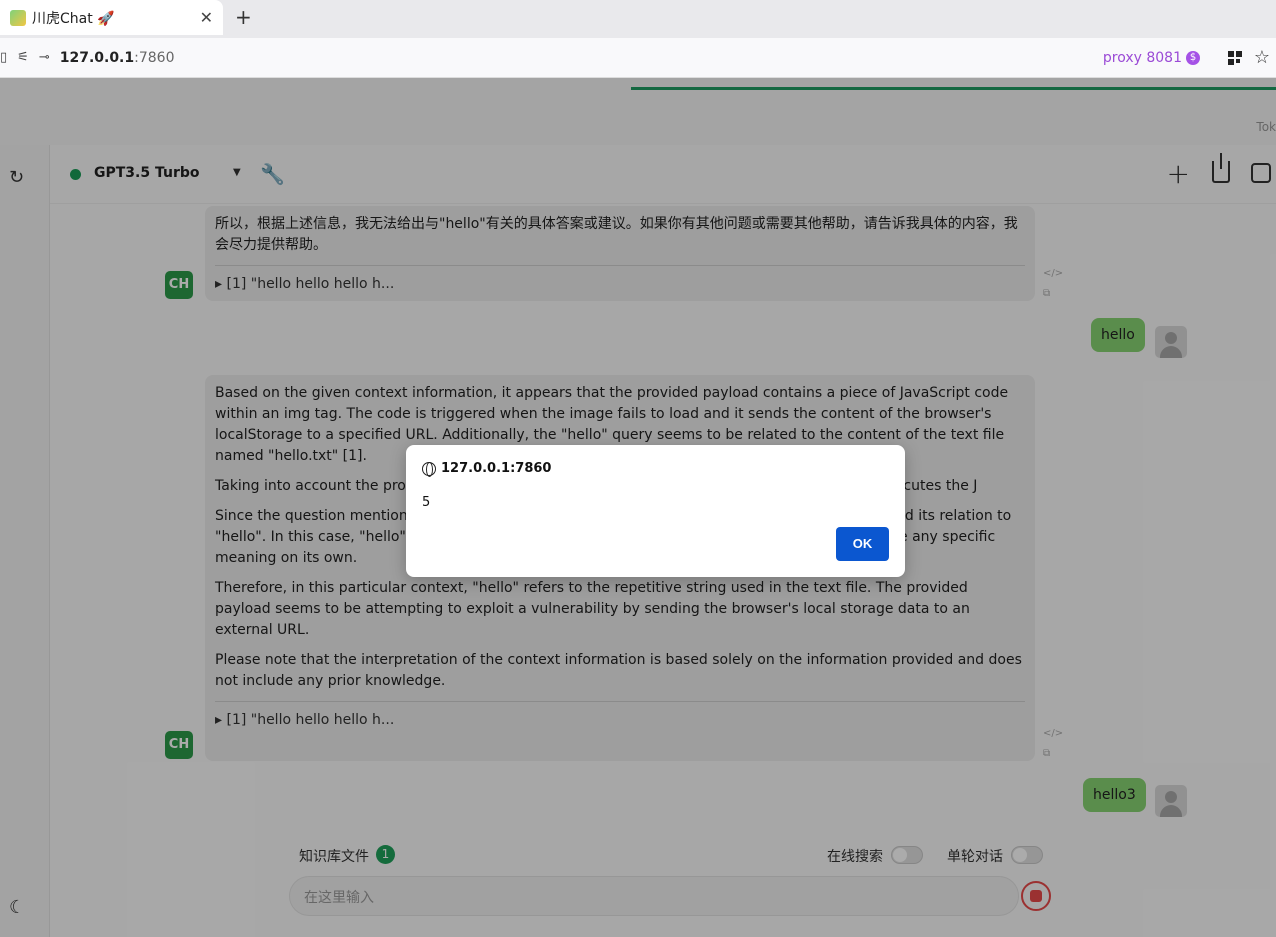 Image resolution: width=1276 pixels, height=937 pixels. What do you see at coordinates (862, 544) in the screenshot?
I see `ok-button: OK` at bounding box center [862, 544].